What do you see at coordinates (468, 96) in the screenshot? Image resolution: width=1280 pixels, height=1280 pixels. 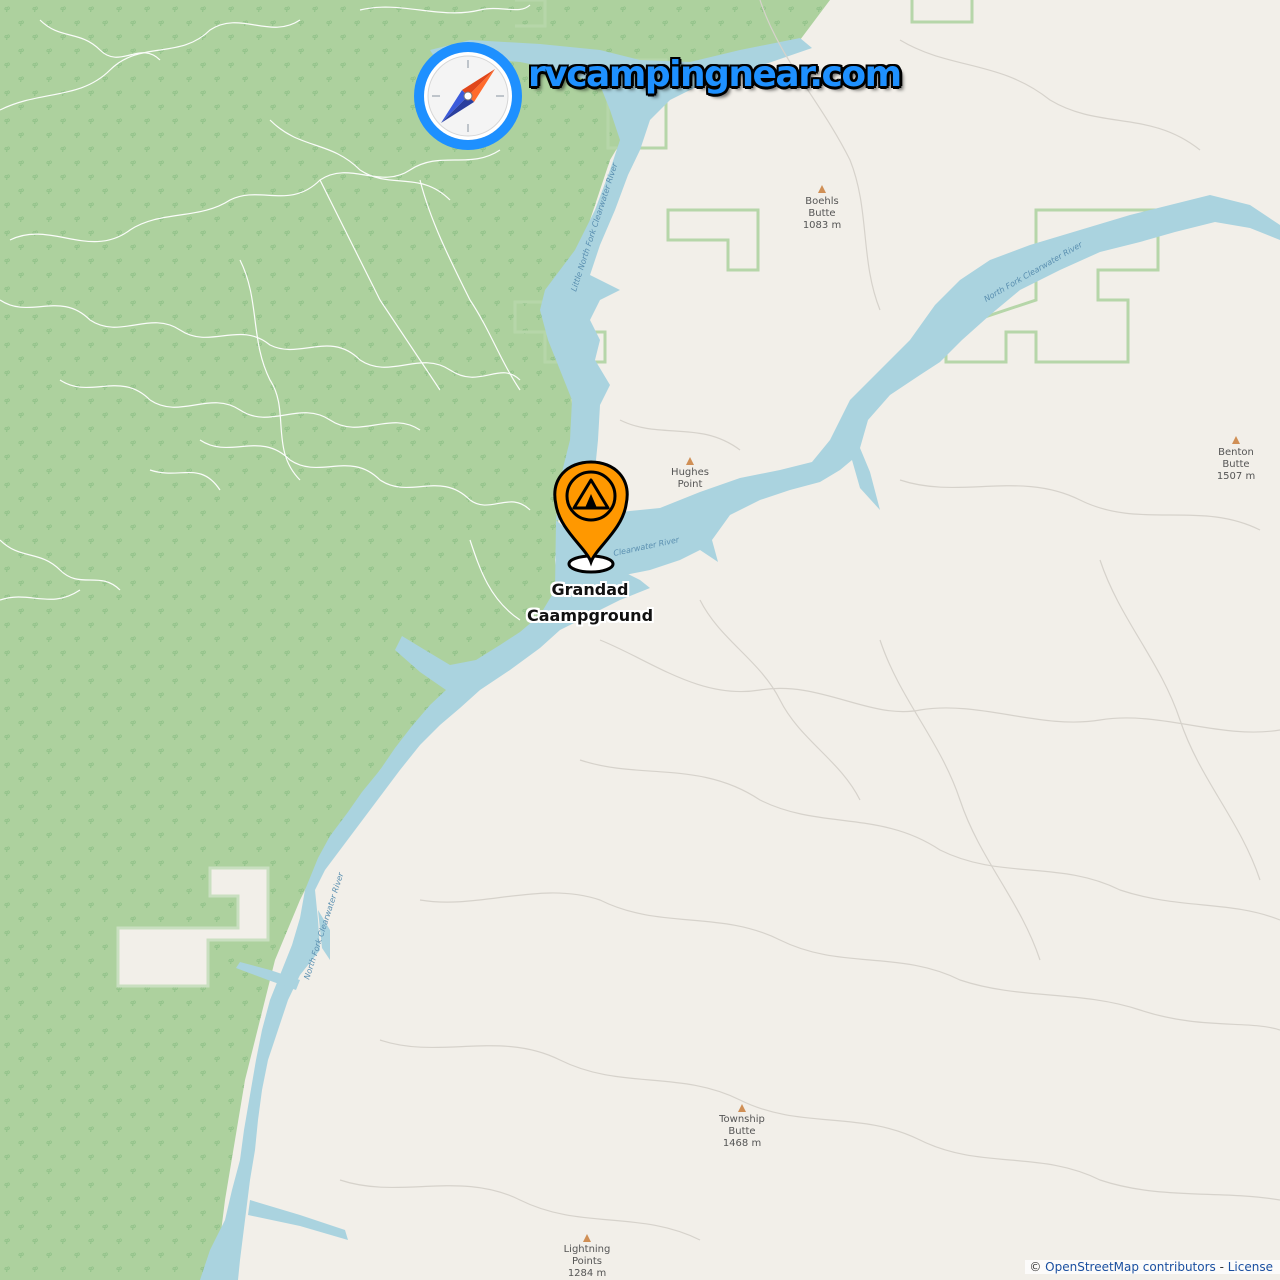 I see `compass-icon` at bounding box center [468, 96].